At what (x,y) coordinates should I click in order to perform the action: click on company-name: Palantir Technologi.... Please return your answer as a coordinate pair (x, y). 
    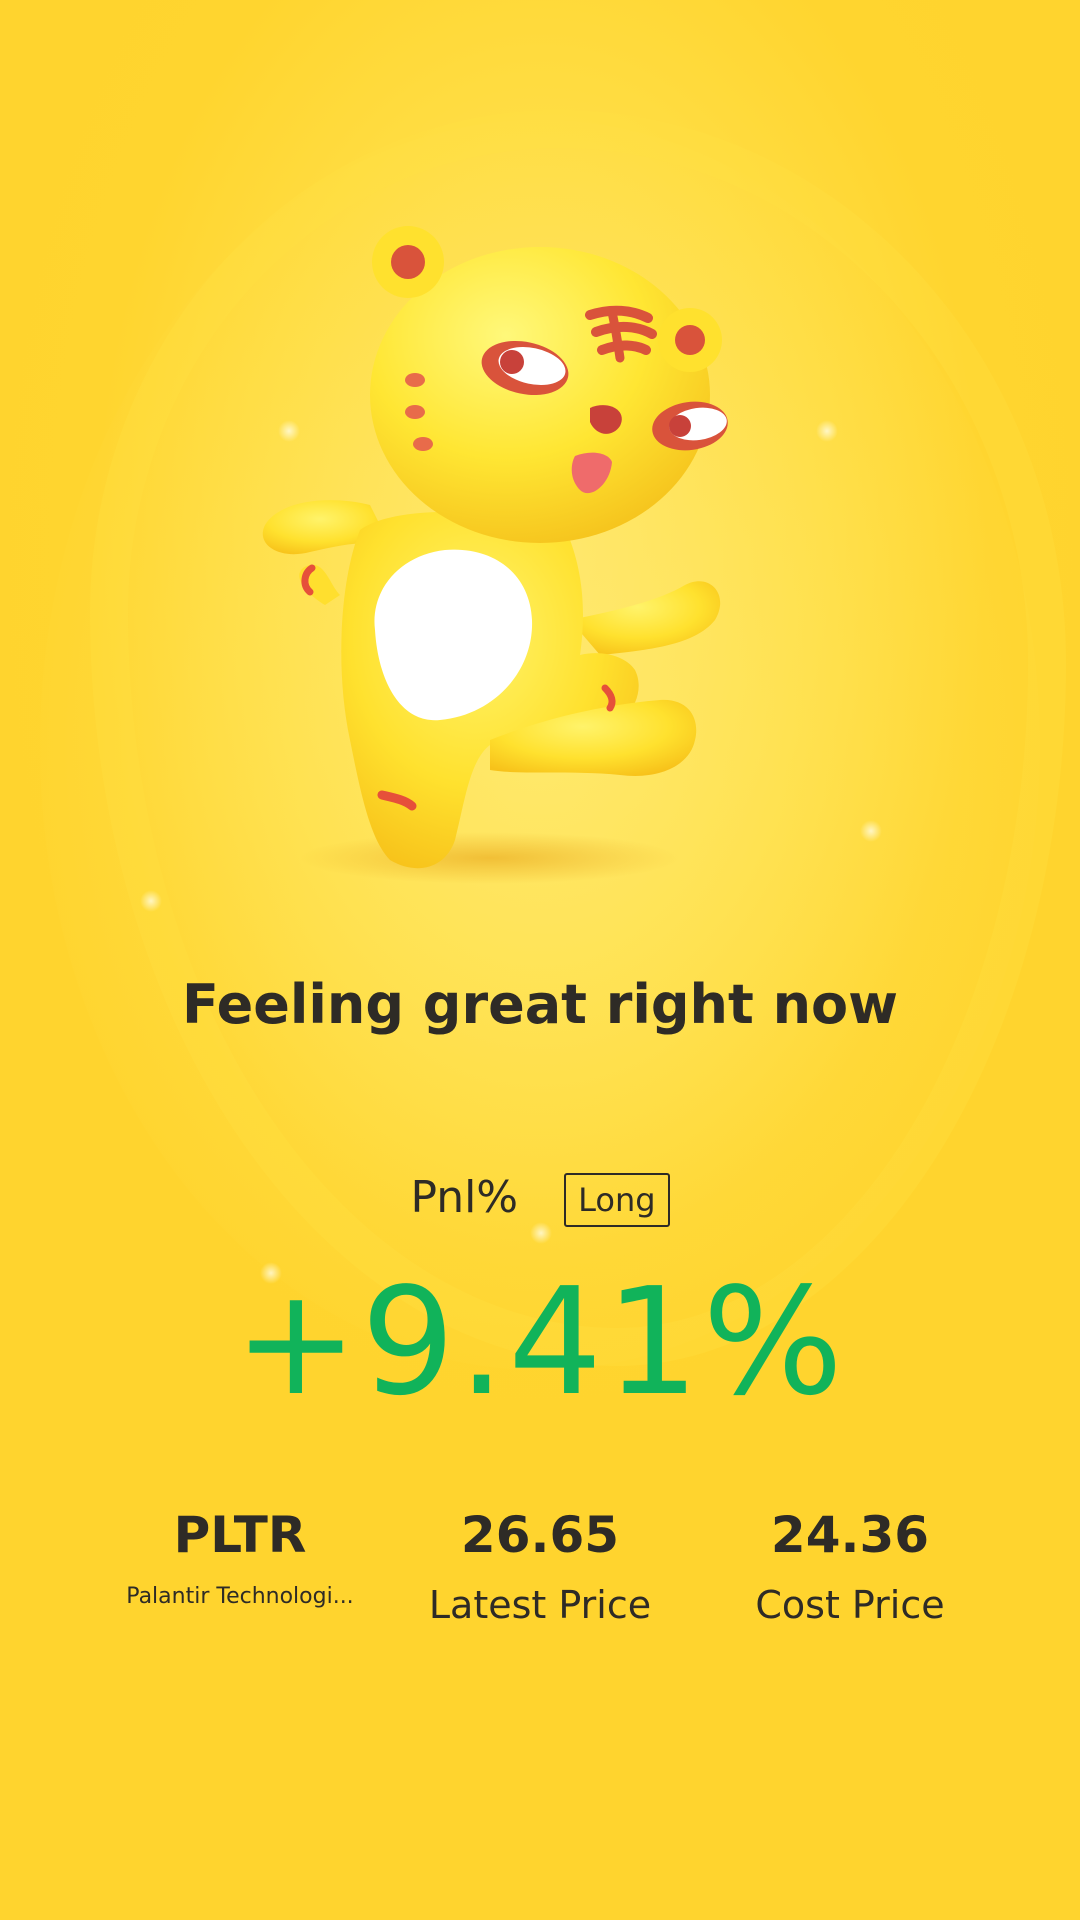
    Looking at the image, I should click on (240, 1596).